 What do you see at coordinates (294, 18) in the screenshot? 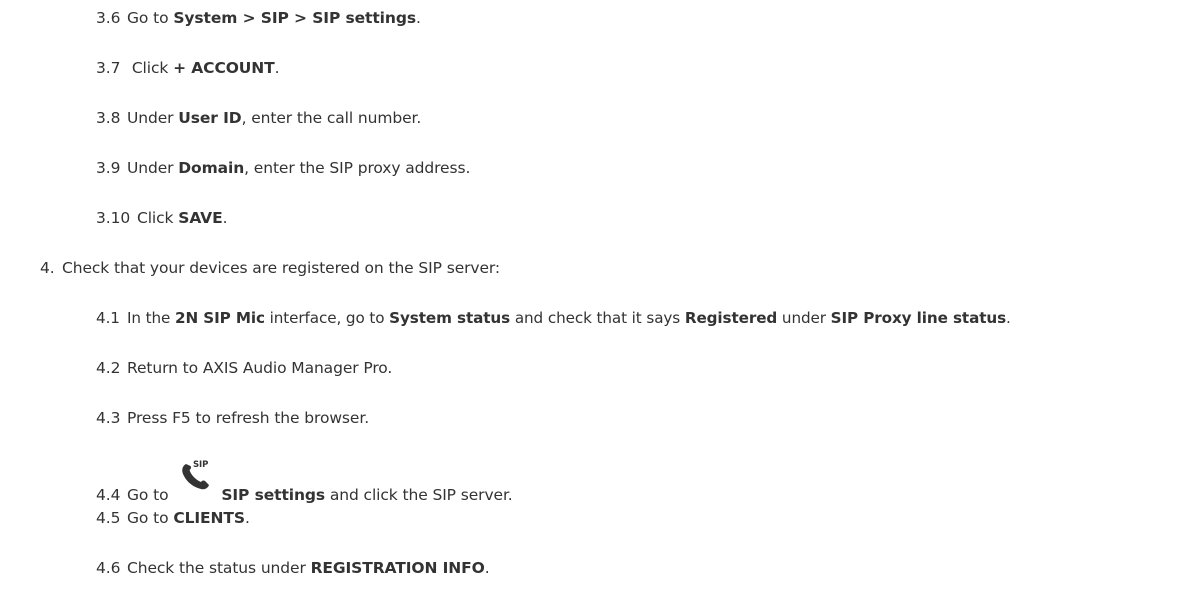
I see `menu-path: System > SIP > SIP settings` at bounding box center [294, 18].